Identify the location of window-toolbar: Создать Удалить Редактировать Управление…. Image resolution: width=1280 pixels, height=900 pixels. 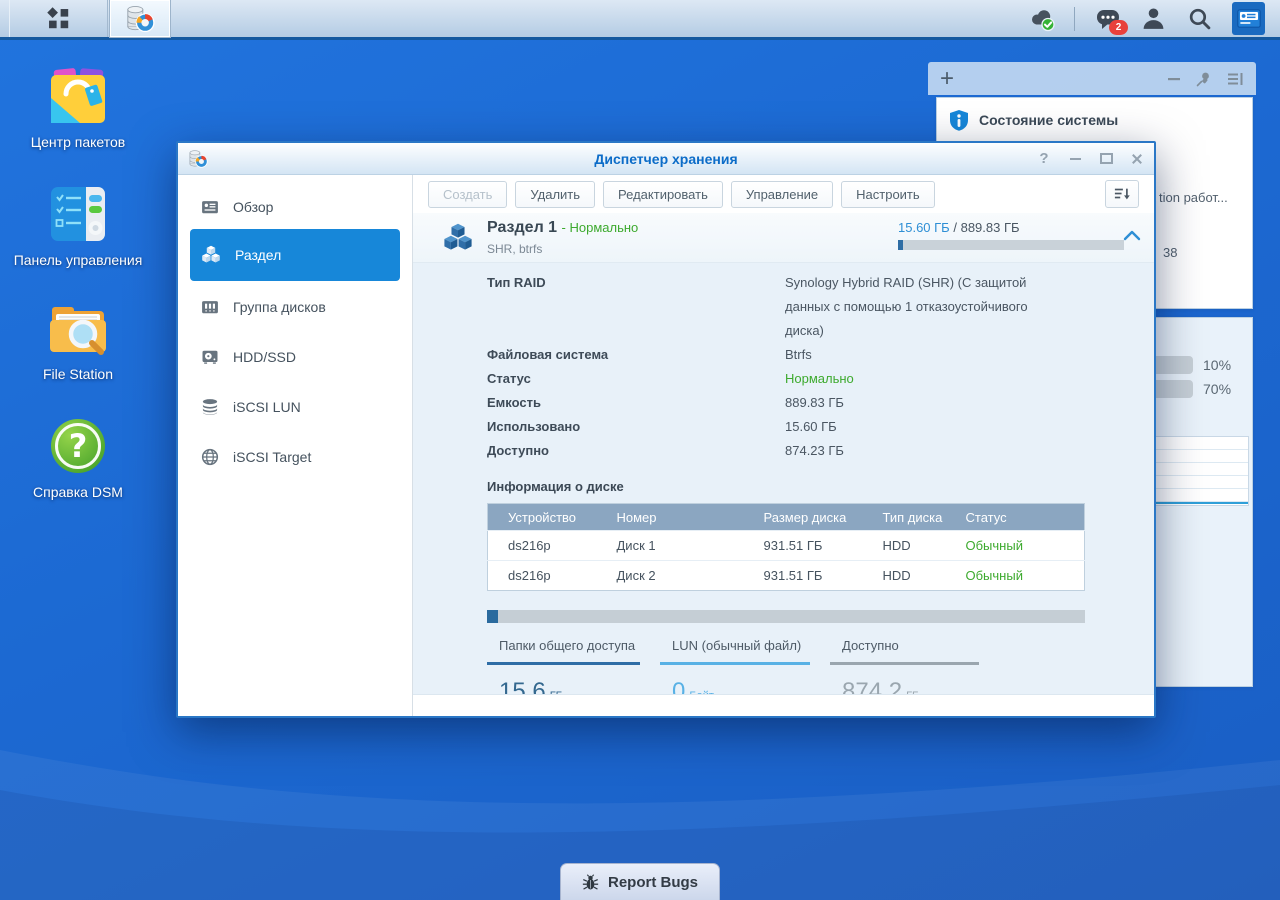
(783, 194).